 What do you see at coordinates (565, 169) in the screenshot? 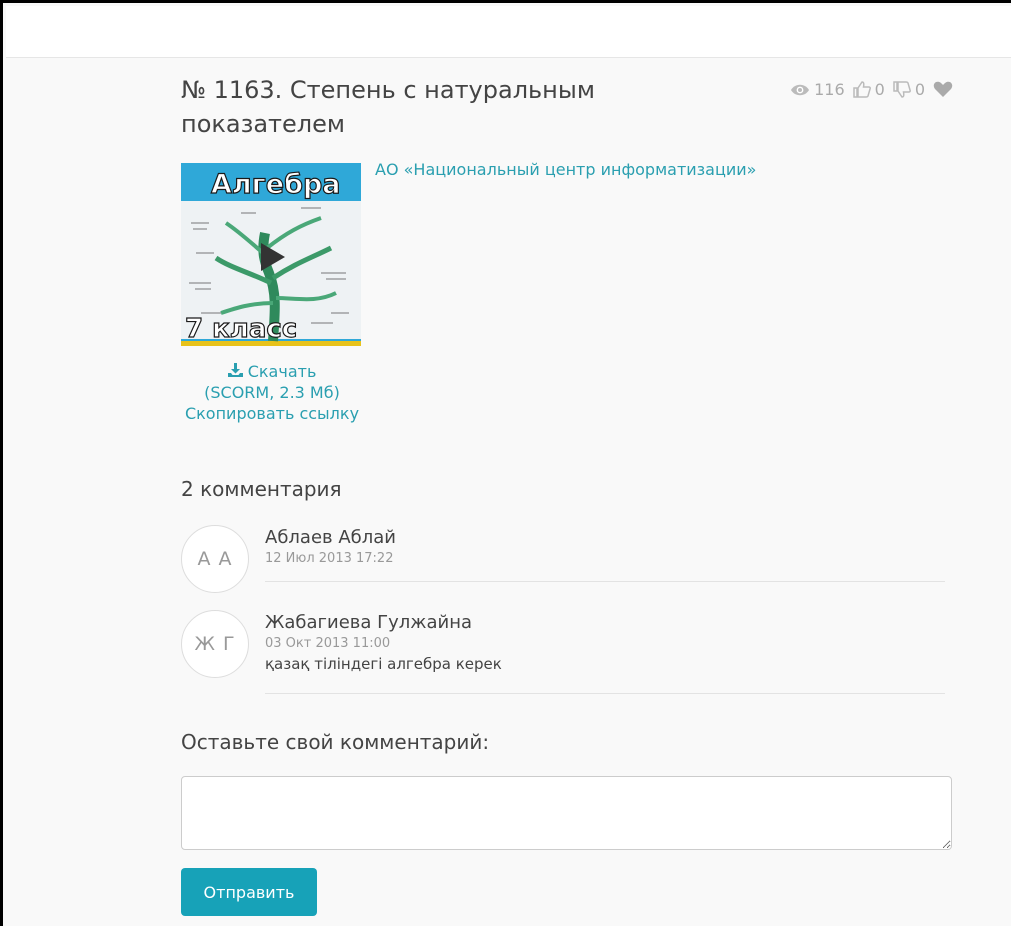
I see `author-link: АО «Национальный центр информатизации»` at bounding box center [565, 169].